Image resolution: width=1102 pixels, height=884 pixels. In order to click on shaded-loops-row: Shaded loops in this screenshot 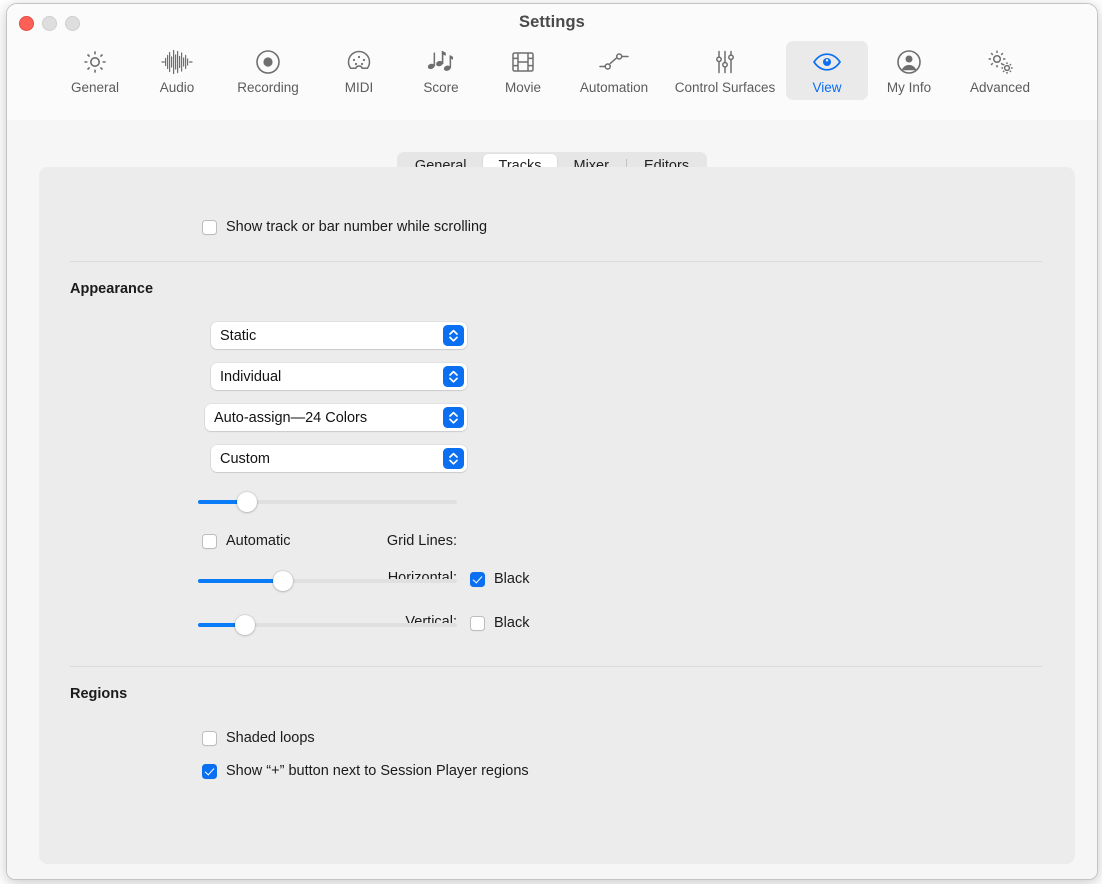, I will do `click(258, 738)`.